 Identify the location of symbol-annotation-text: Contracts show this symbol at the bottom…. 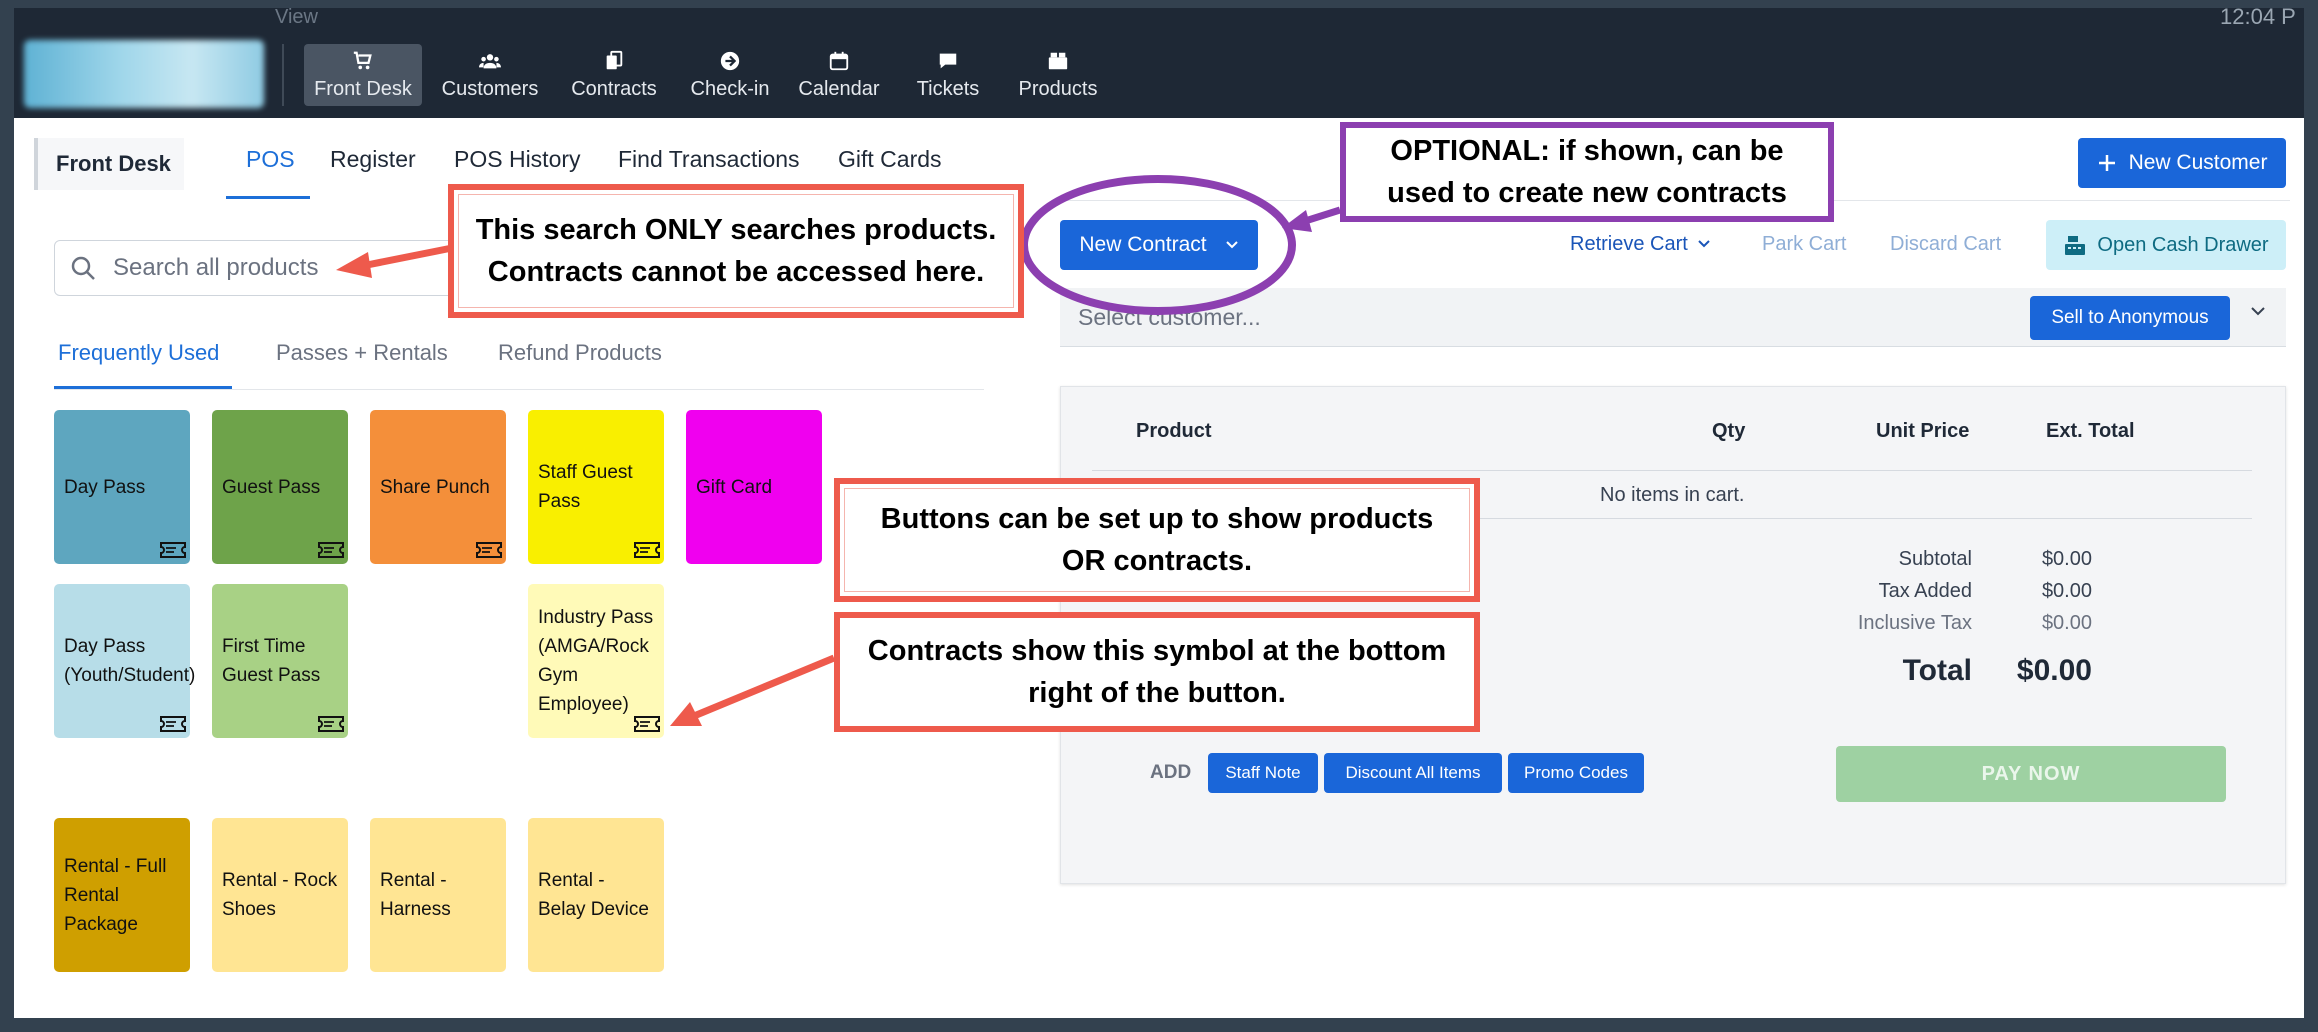
(1157, 672).